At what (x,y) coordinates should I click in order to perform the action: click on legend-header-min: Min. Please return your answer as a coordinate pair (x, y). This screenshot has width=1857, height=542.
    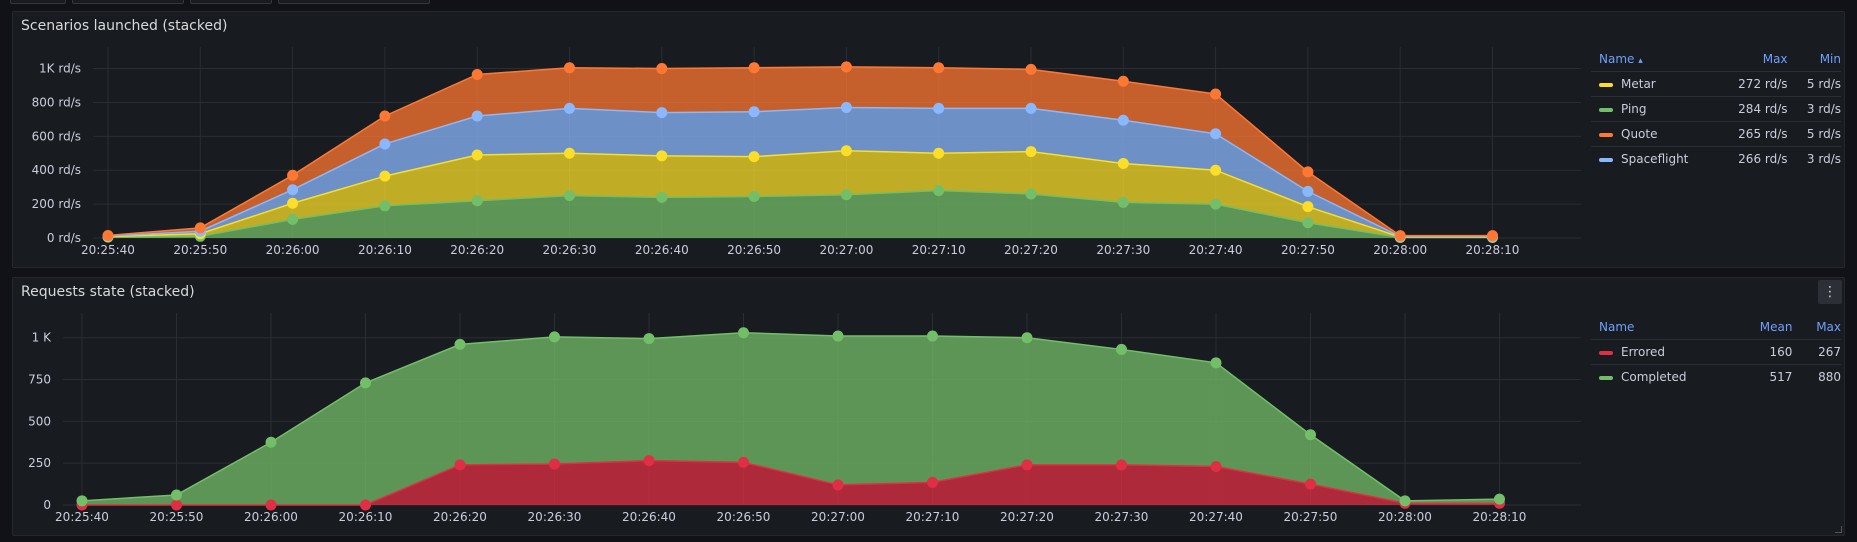
    Looking at the image, I should click on (1814, 62).